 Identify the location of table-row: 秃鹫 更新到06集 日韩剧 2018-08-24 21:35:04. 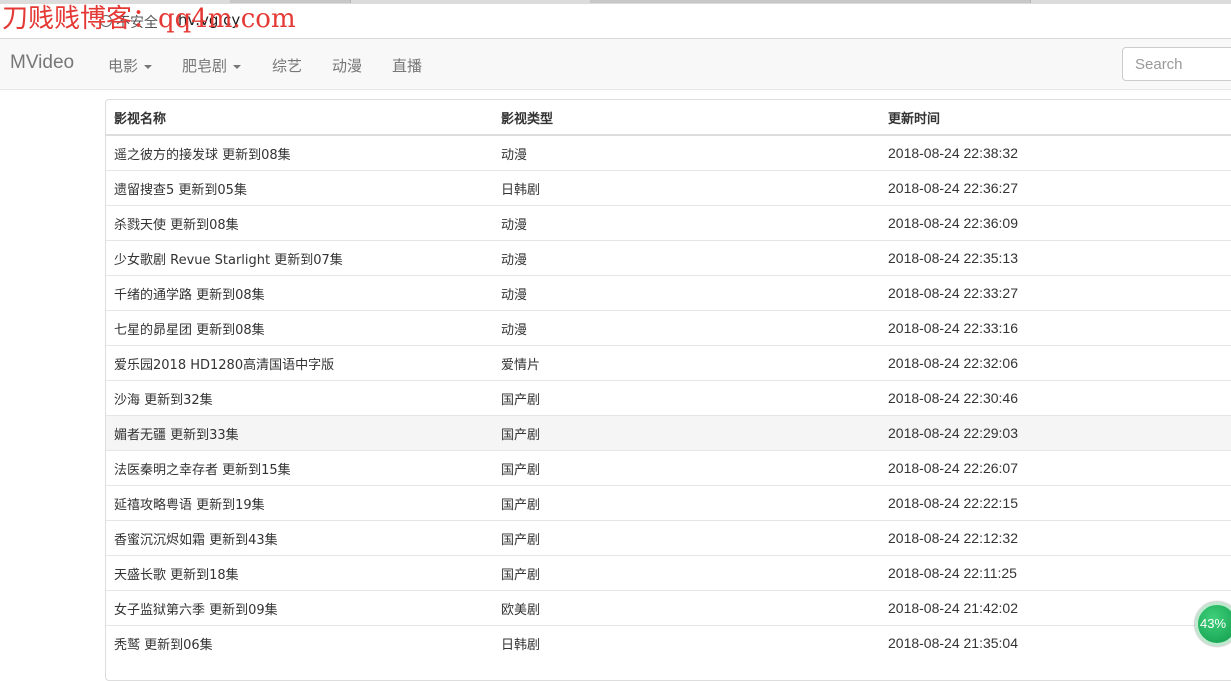
(668, 642).